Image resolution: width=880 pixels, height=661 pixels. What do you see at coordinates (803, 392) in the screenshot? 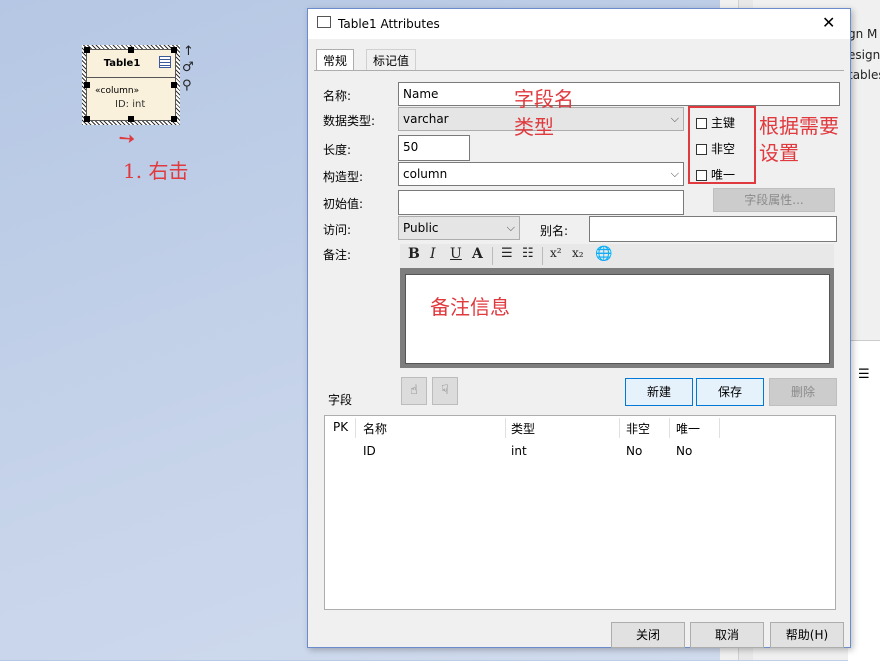
I see `delete-button: 删除` at bounding box center [803, 392].